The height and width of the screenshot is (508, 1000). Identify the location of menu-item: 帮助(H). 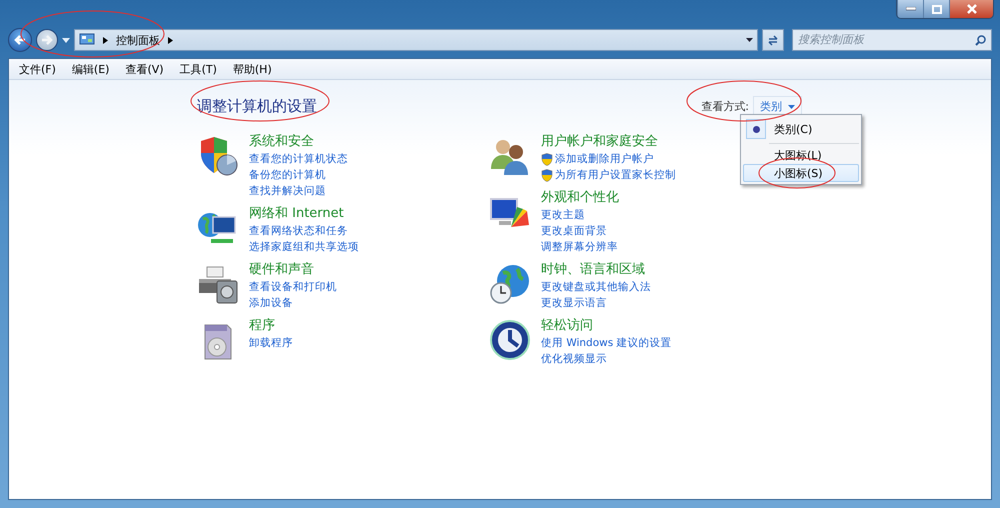
(252, 69).